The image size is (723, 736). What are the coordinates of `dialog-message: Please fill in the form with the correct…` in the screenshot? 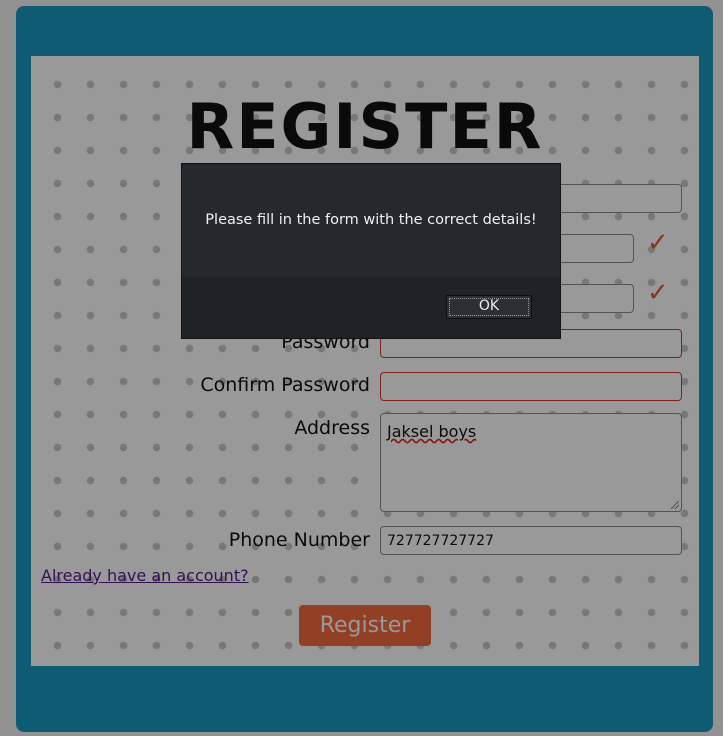 It's located at (371, 220).